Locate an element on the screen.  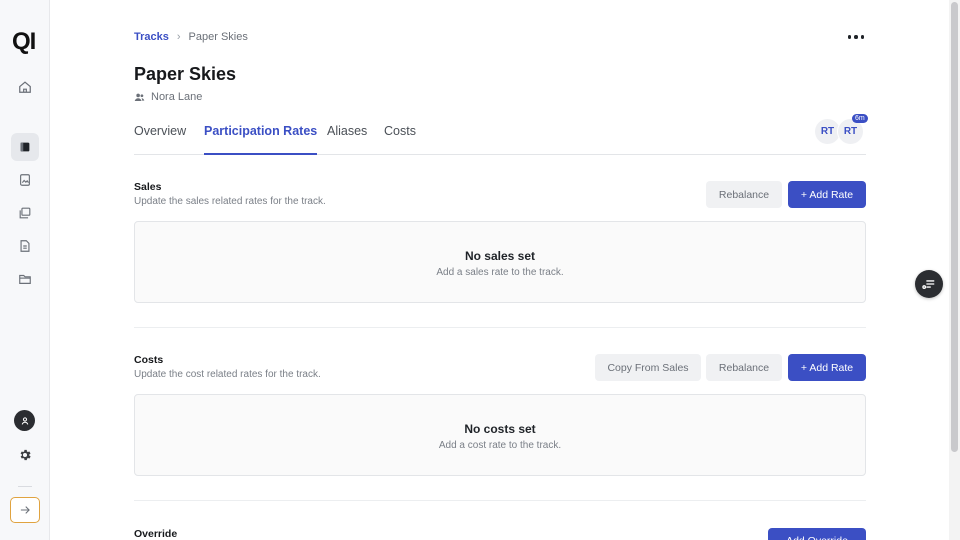
sidebar-item-home is located at coordinates (25, 87).